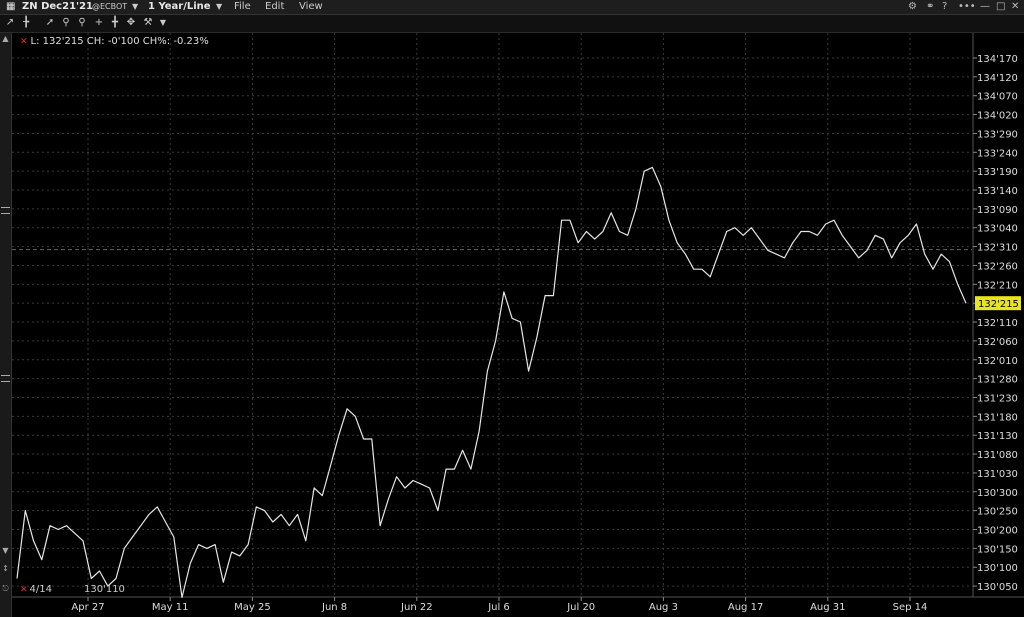  I want to click on x-tick-label: Jun 8, so click(334, 607).